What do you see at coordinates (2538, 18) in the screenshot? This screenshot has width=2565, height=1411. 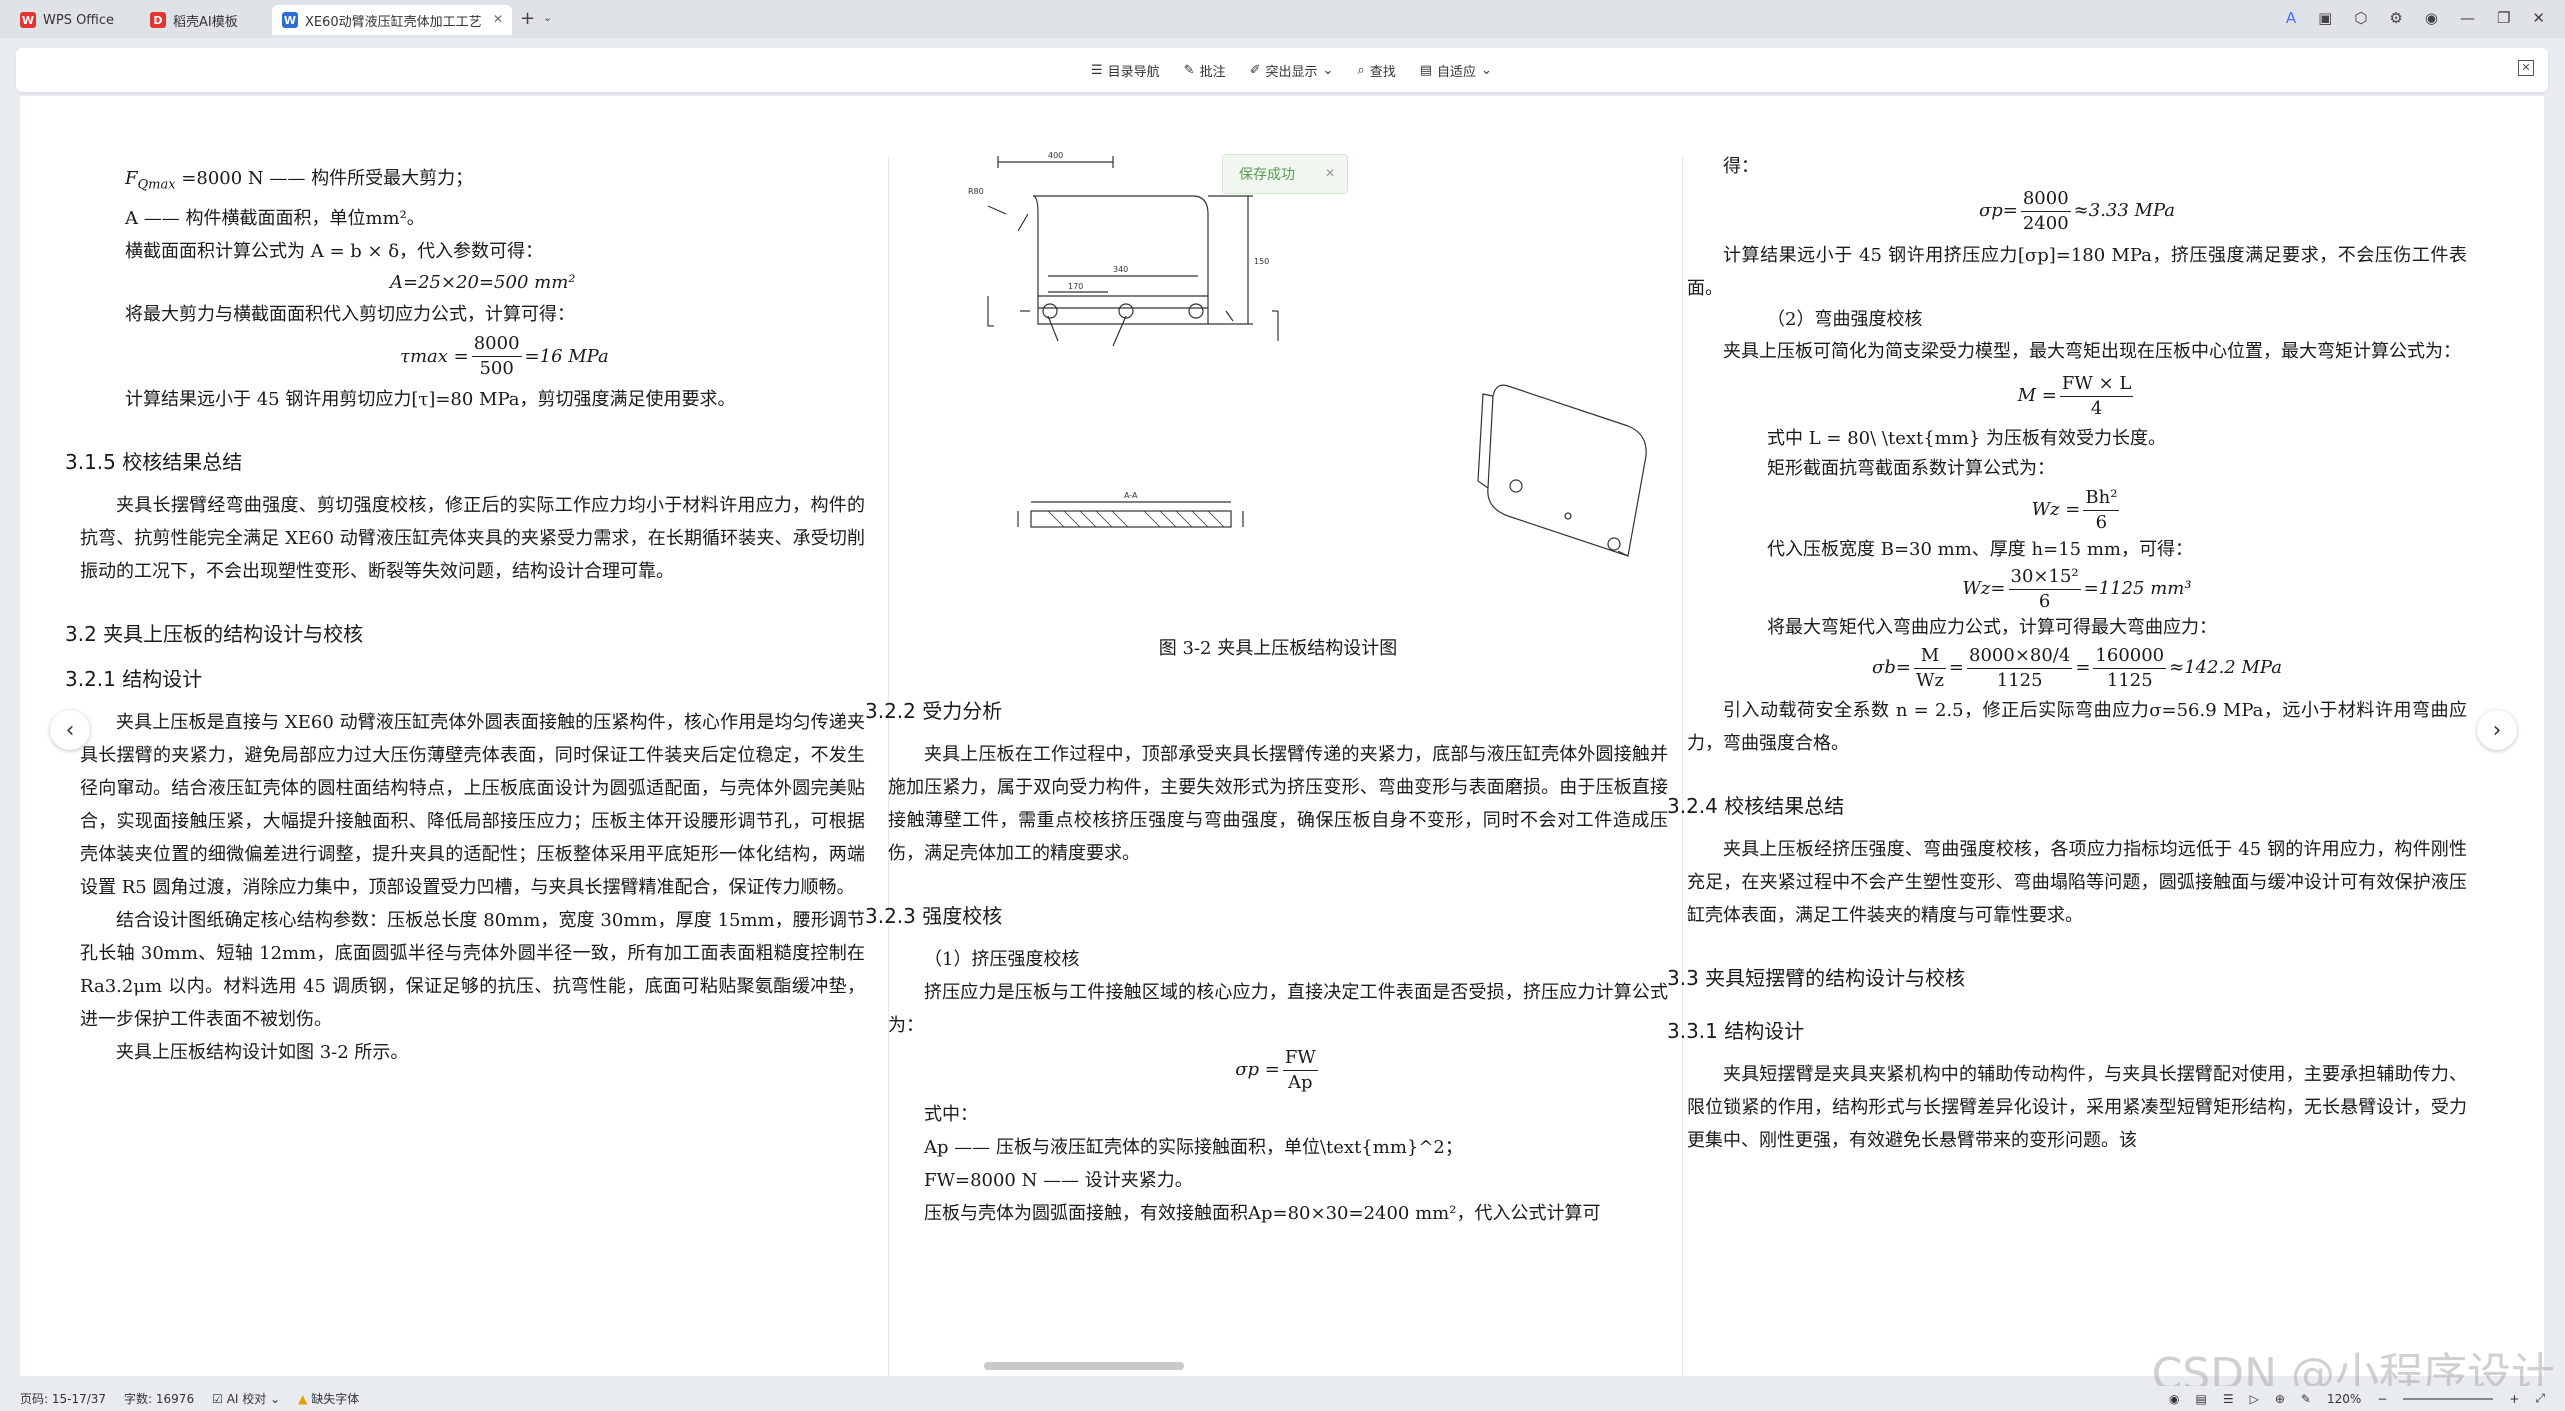 I see `close-window-icon: ✕` at bounding box center [2538, 18].